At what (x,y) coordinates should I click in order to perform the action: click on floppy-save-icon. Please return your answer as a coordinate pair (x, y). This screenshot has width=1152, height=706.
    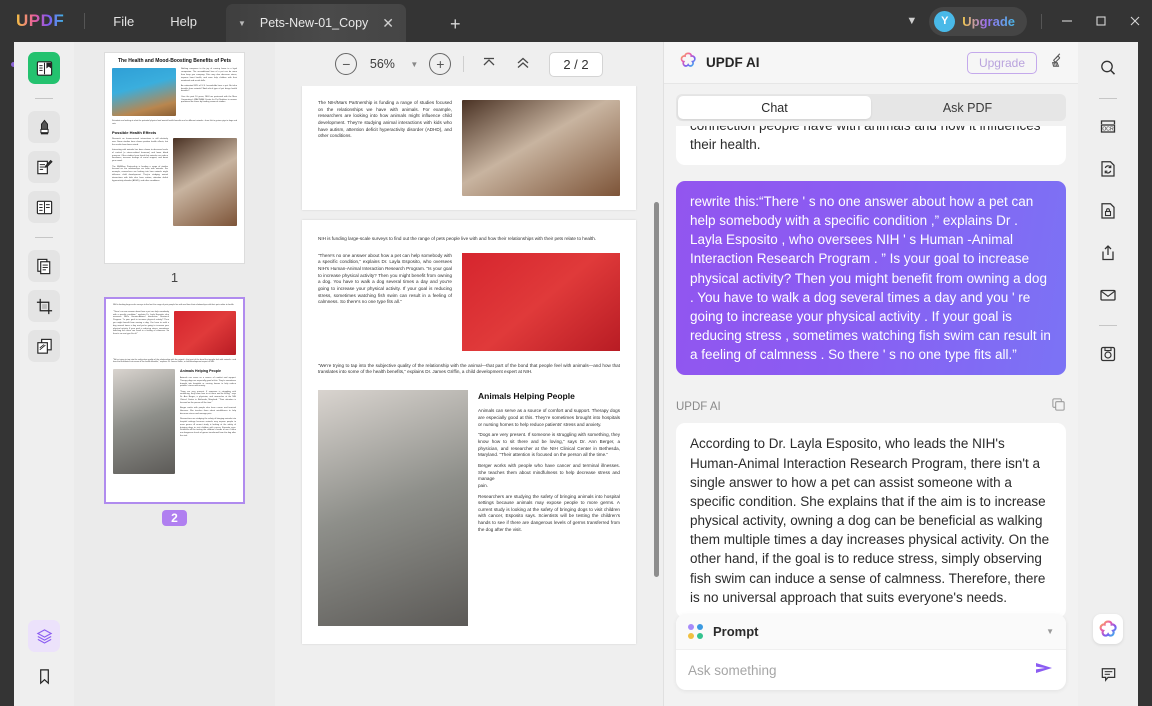
    Looking at the image, I should click on (1108, 354).